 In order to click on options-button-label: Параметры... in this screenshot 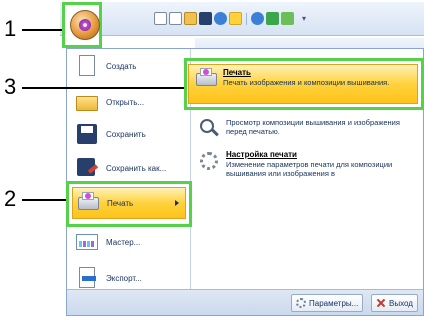, I will do `click(334, 303)`.